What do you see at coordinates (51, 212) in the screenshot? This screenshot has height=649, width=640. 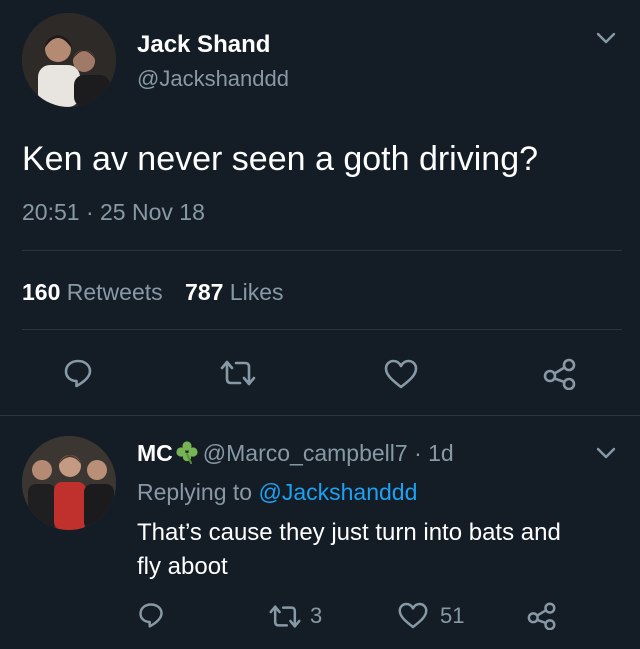 I see `tweet-time: 20:51` at bounding box center [51, 212].